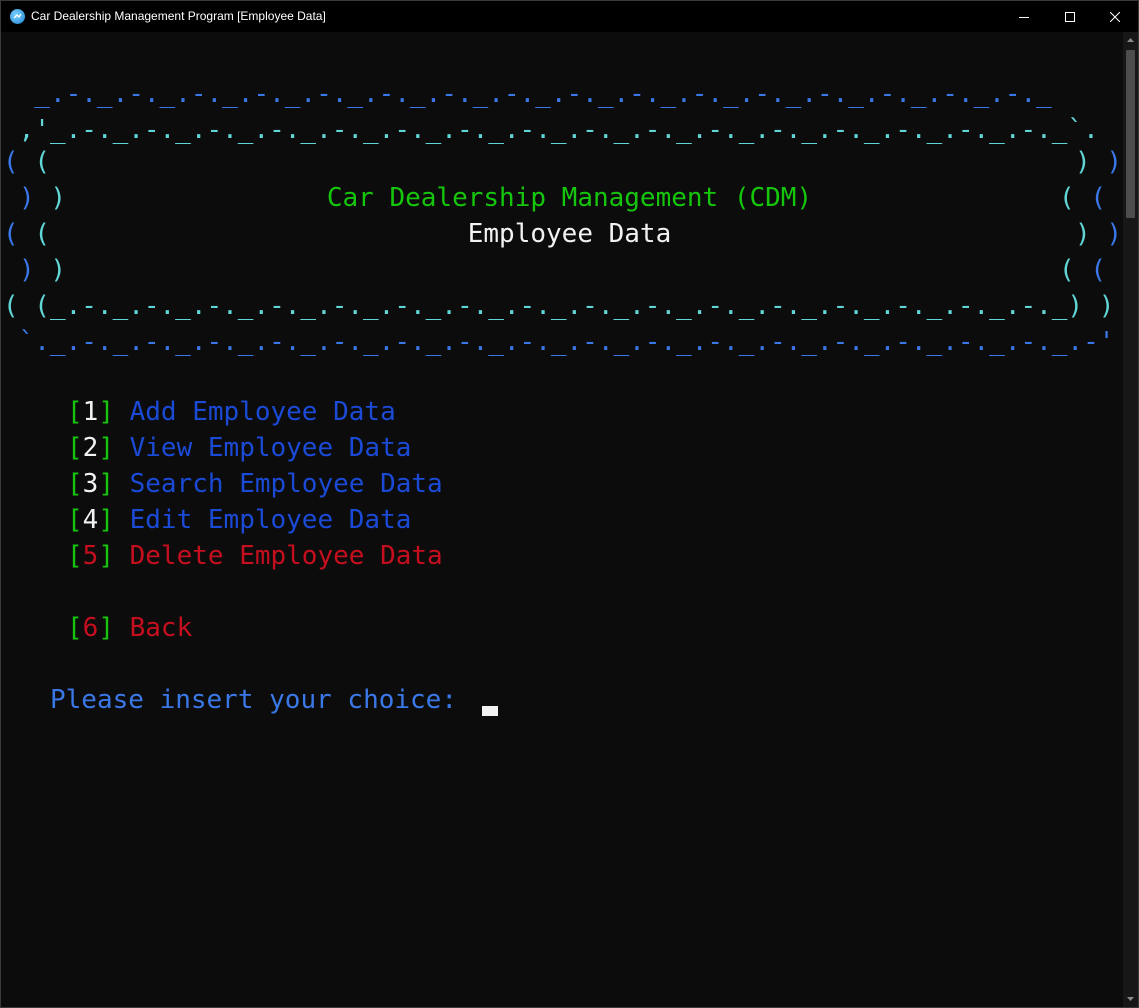  I want to click on banner-side-row-4-right: ( (, so click(1082, 270).